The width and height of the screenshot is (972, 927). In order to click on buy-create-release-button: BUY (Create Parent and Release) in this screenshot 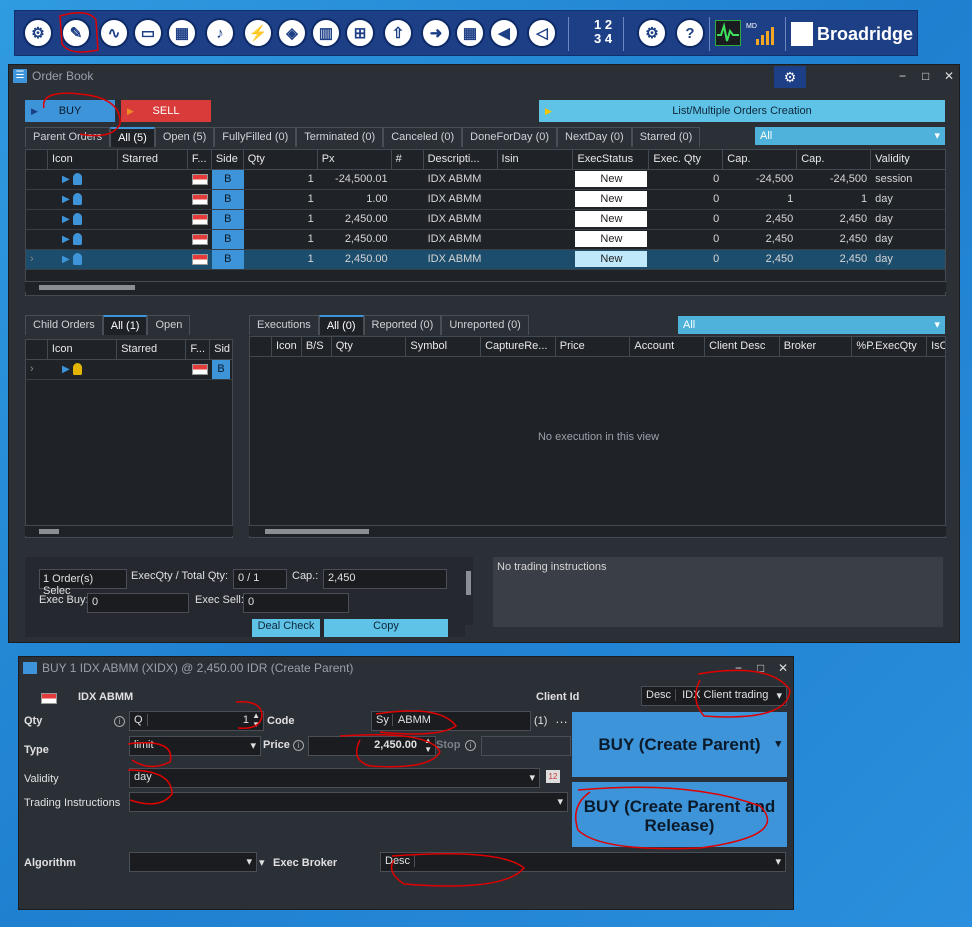, I will do `click(679, 814)`.